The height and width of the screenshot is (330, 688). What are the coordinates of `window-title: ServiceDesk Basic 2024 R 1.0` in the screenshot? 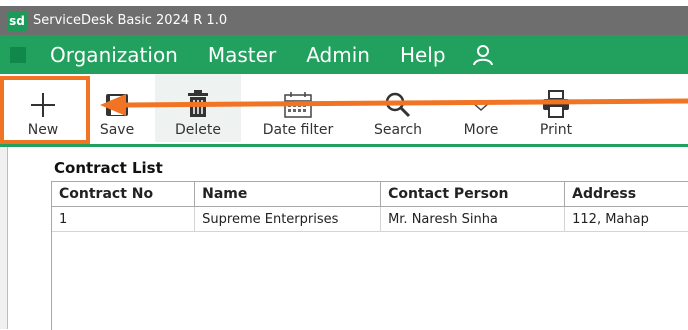 It's located at (130, 20).